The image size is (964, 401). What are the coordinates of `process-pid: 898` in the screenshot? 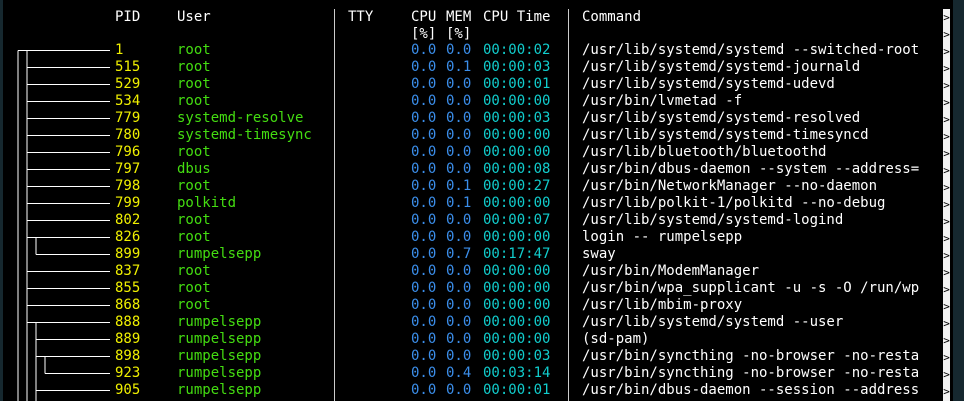 It's located at (127, 356).